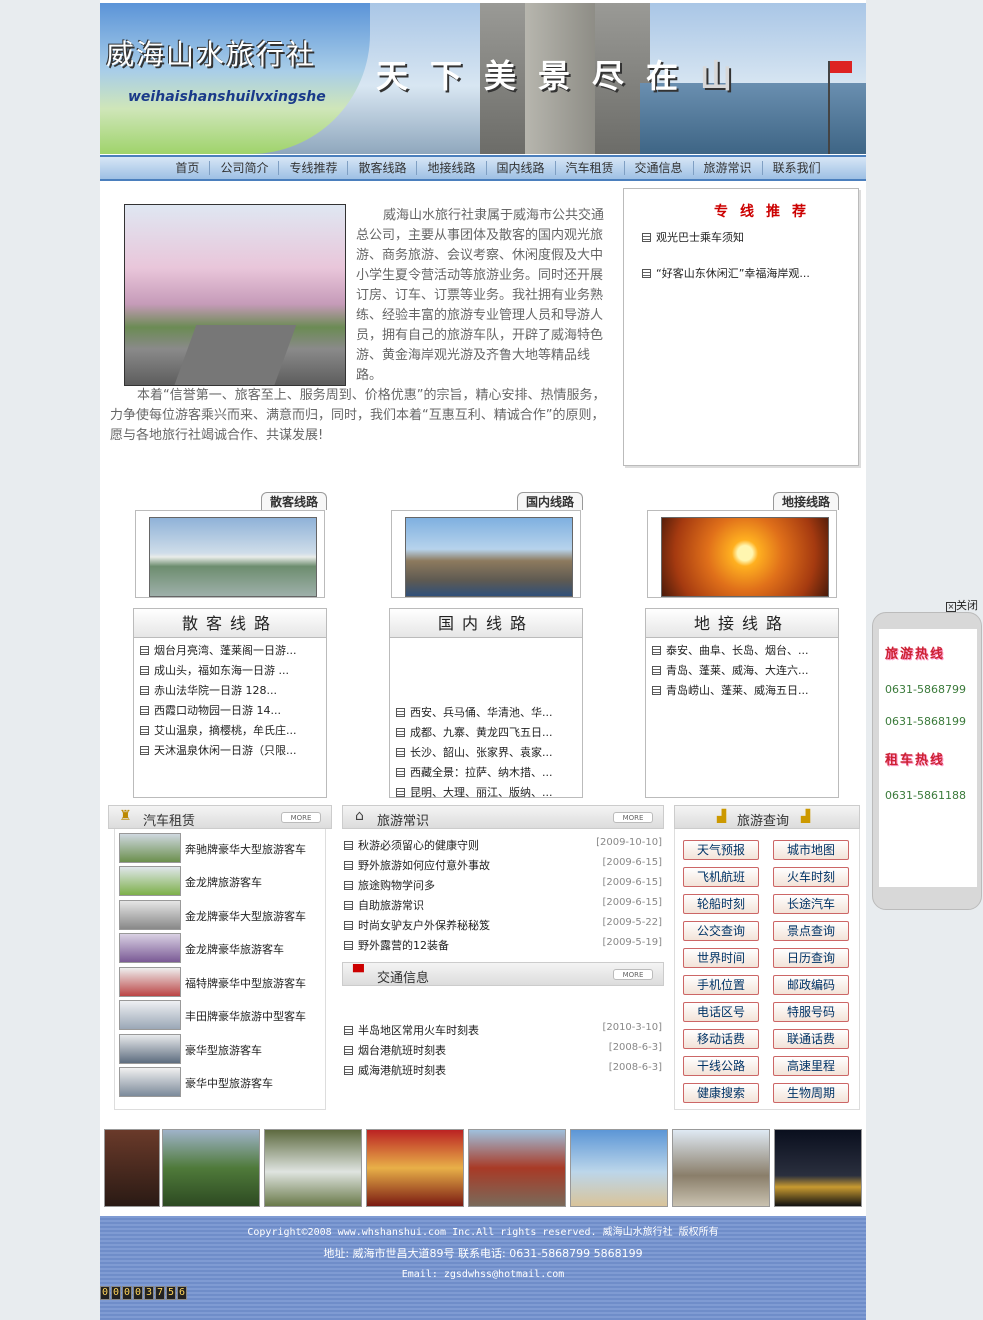 This screenshot has height=1320, width=983. Describe the element at coordinates (659, 168) in the screenshot. I see `nav-traffic: 交通信息` at that location.